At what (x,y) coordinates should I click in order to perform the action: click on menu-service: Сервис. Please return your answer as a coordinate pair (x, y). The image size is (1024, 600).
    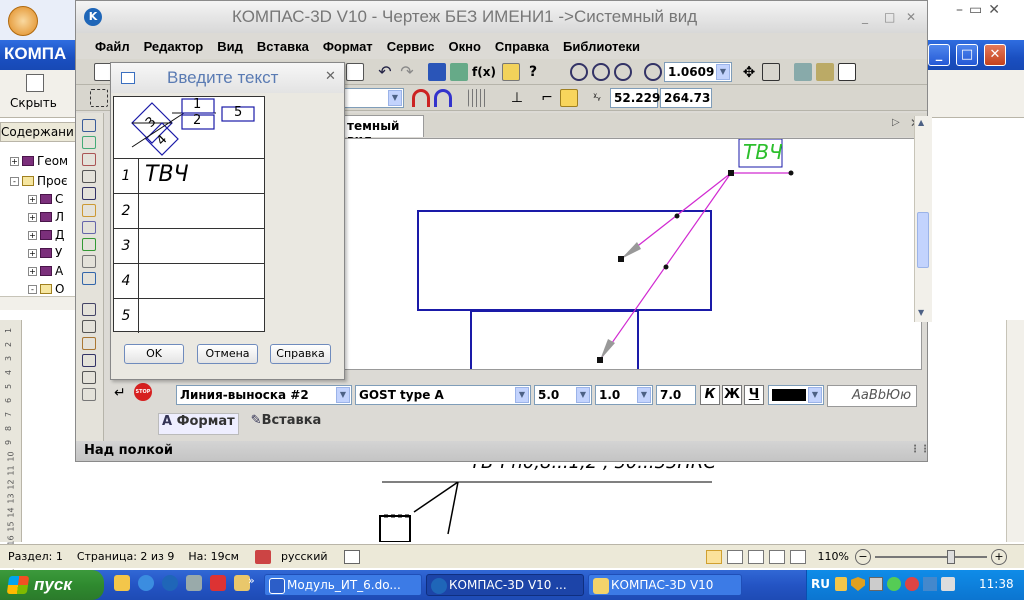
    Looking at the image, I should click on (411, 46).